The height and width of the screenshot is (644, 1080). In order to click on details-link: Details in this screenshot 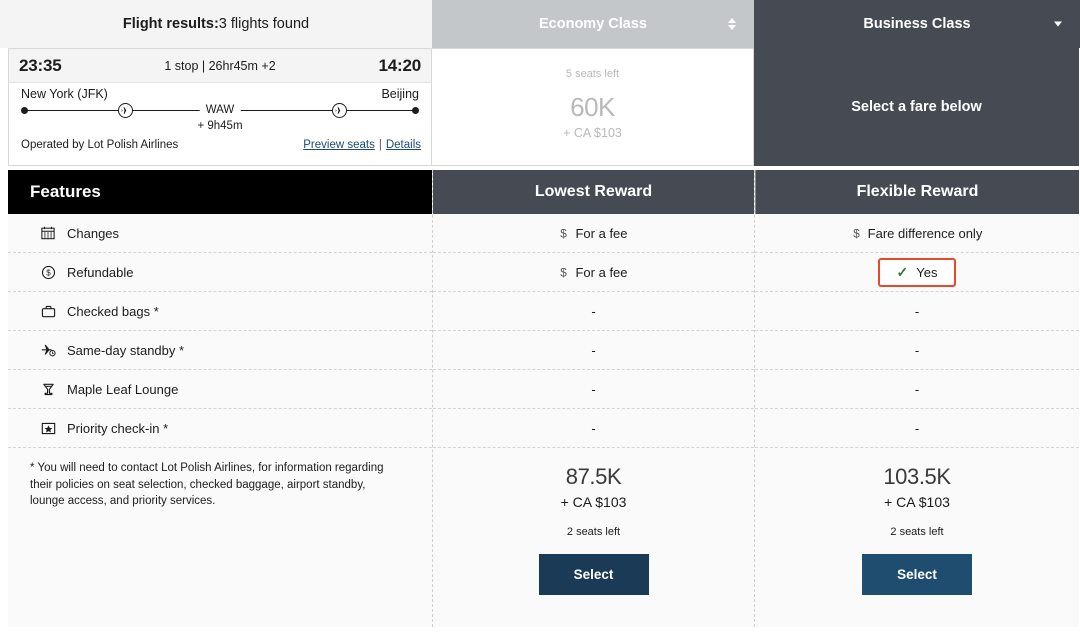, I will do `click(403, 145)`.